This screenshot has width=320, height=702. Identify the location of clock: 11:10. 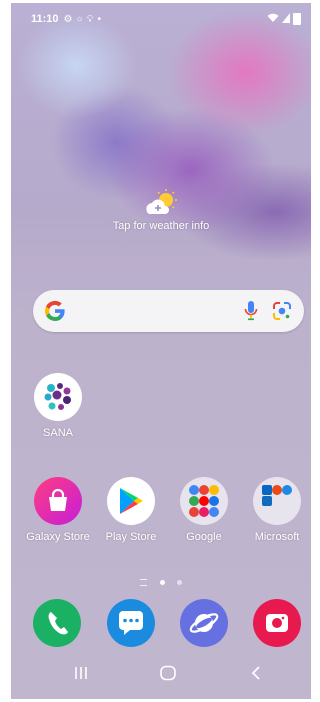
(45, 19).